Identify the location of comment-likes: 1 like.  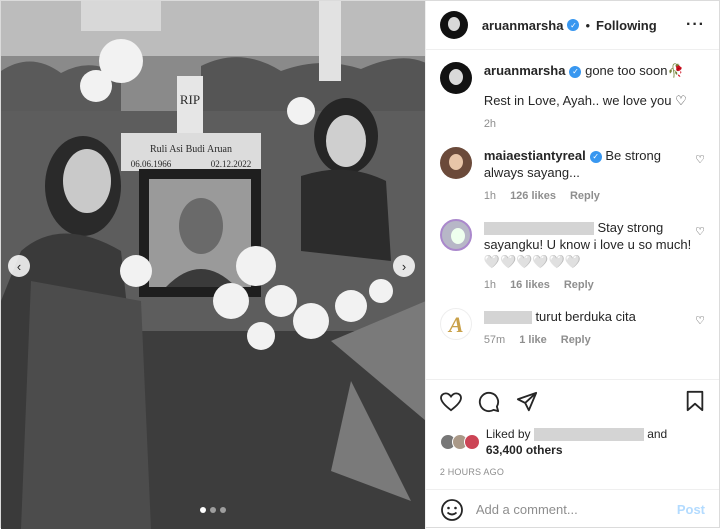
(533, 340).